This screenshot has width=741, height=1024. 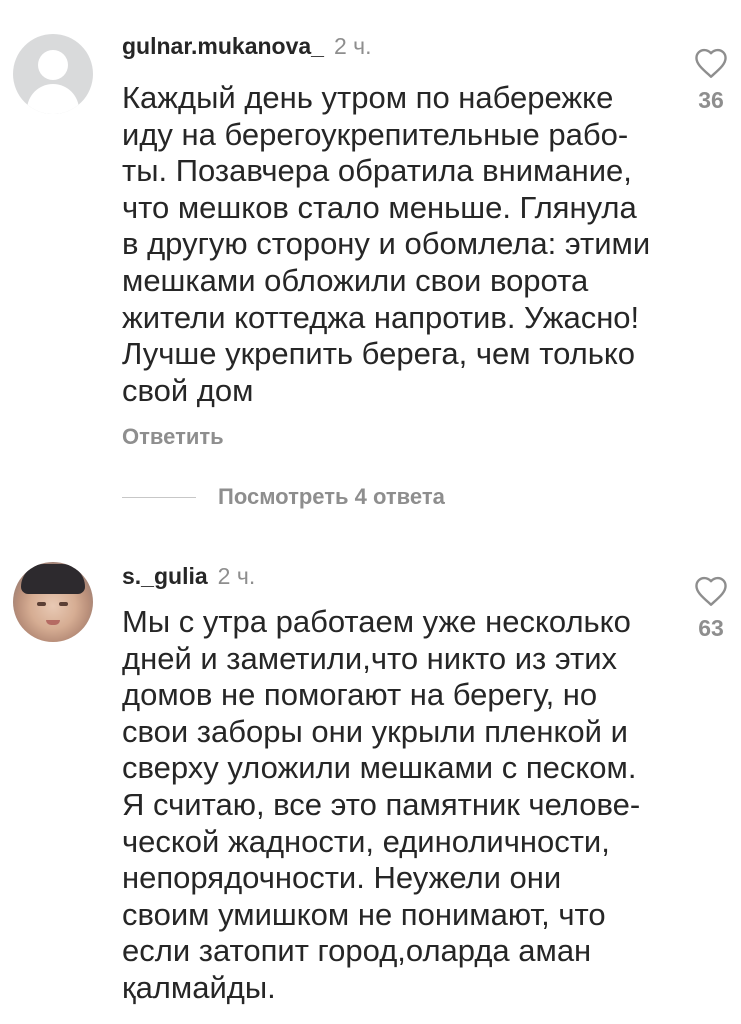 What do you see at coordinates (711, 628) in the screenshot?
I see `like-count: 63` at bounding box center [711, 628].